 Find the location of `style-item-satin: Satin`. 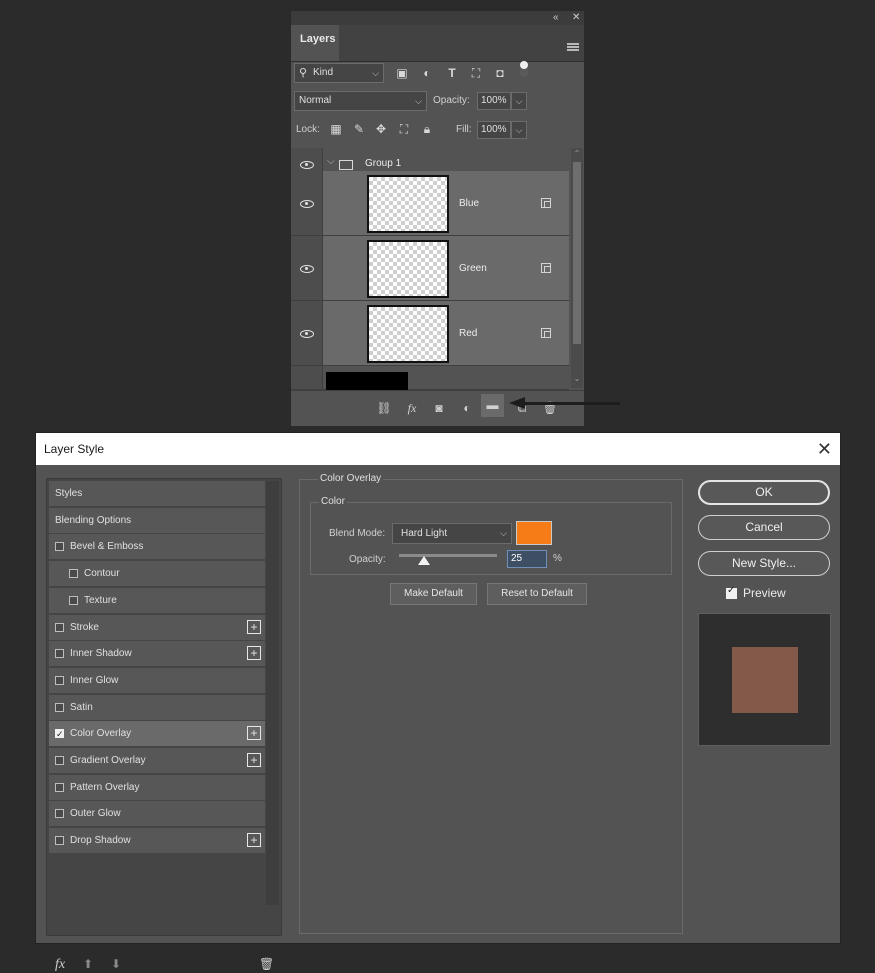

style-item-satin: Satin is located at coordinates (157, 707).